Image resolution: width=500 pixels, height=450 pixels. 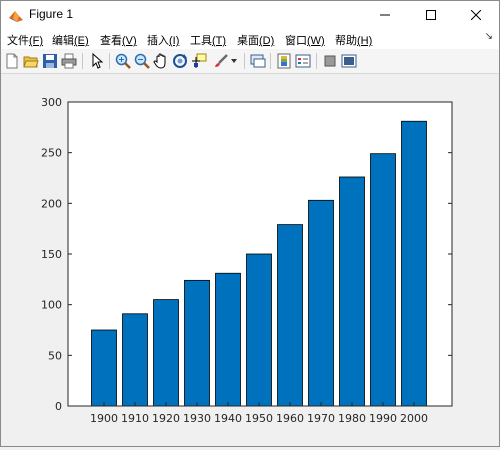 I want to click on new-figure-icon, so click(x=12, y=61).